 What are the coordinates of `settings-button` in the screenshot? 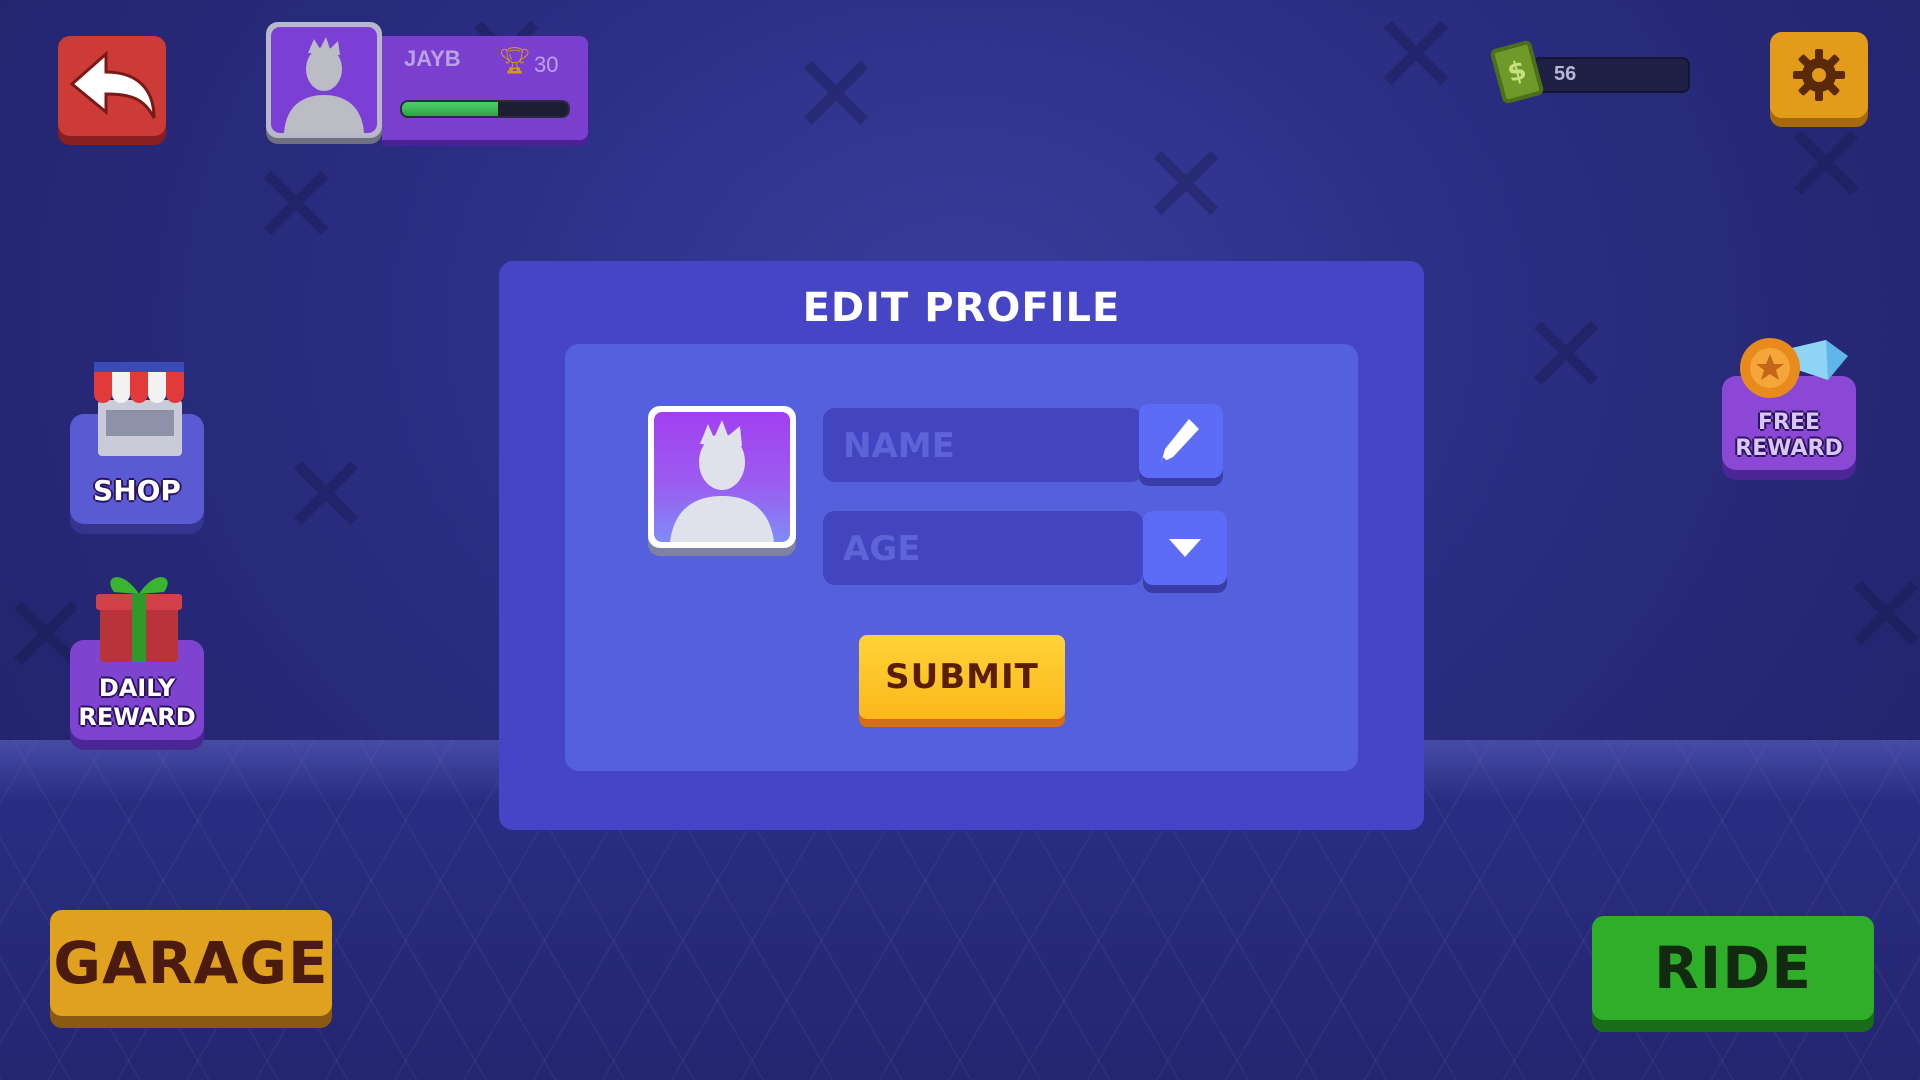 It's located at (1819, 75).